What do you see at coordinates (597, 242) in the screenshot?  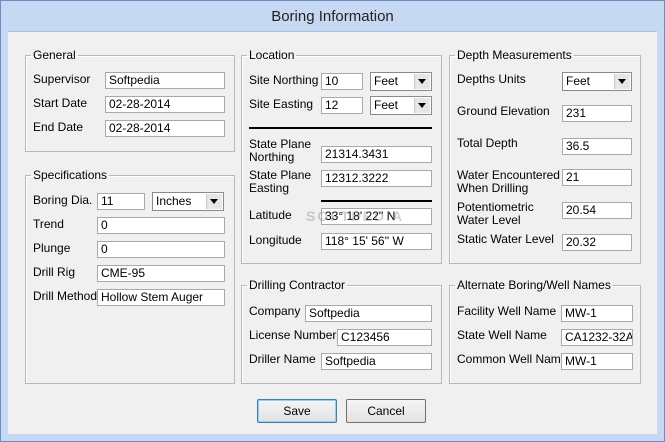 I see `static-water-field: 20.32` at bounding box center [597, 242].